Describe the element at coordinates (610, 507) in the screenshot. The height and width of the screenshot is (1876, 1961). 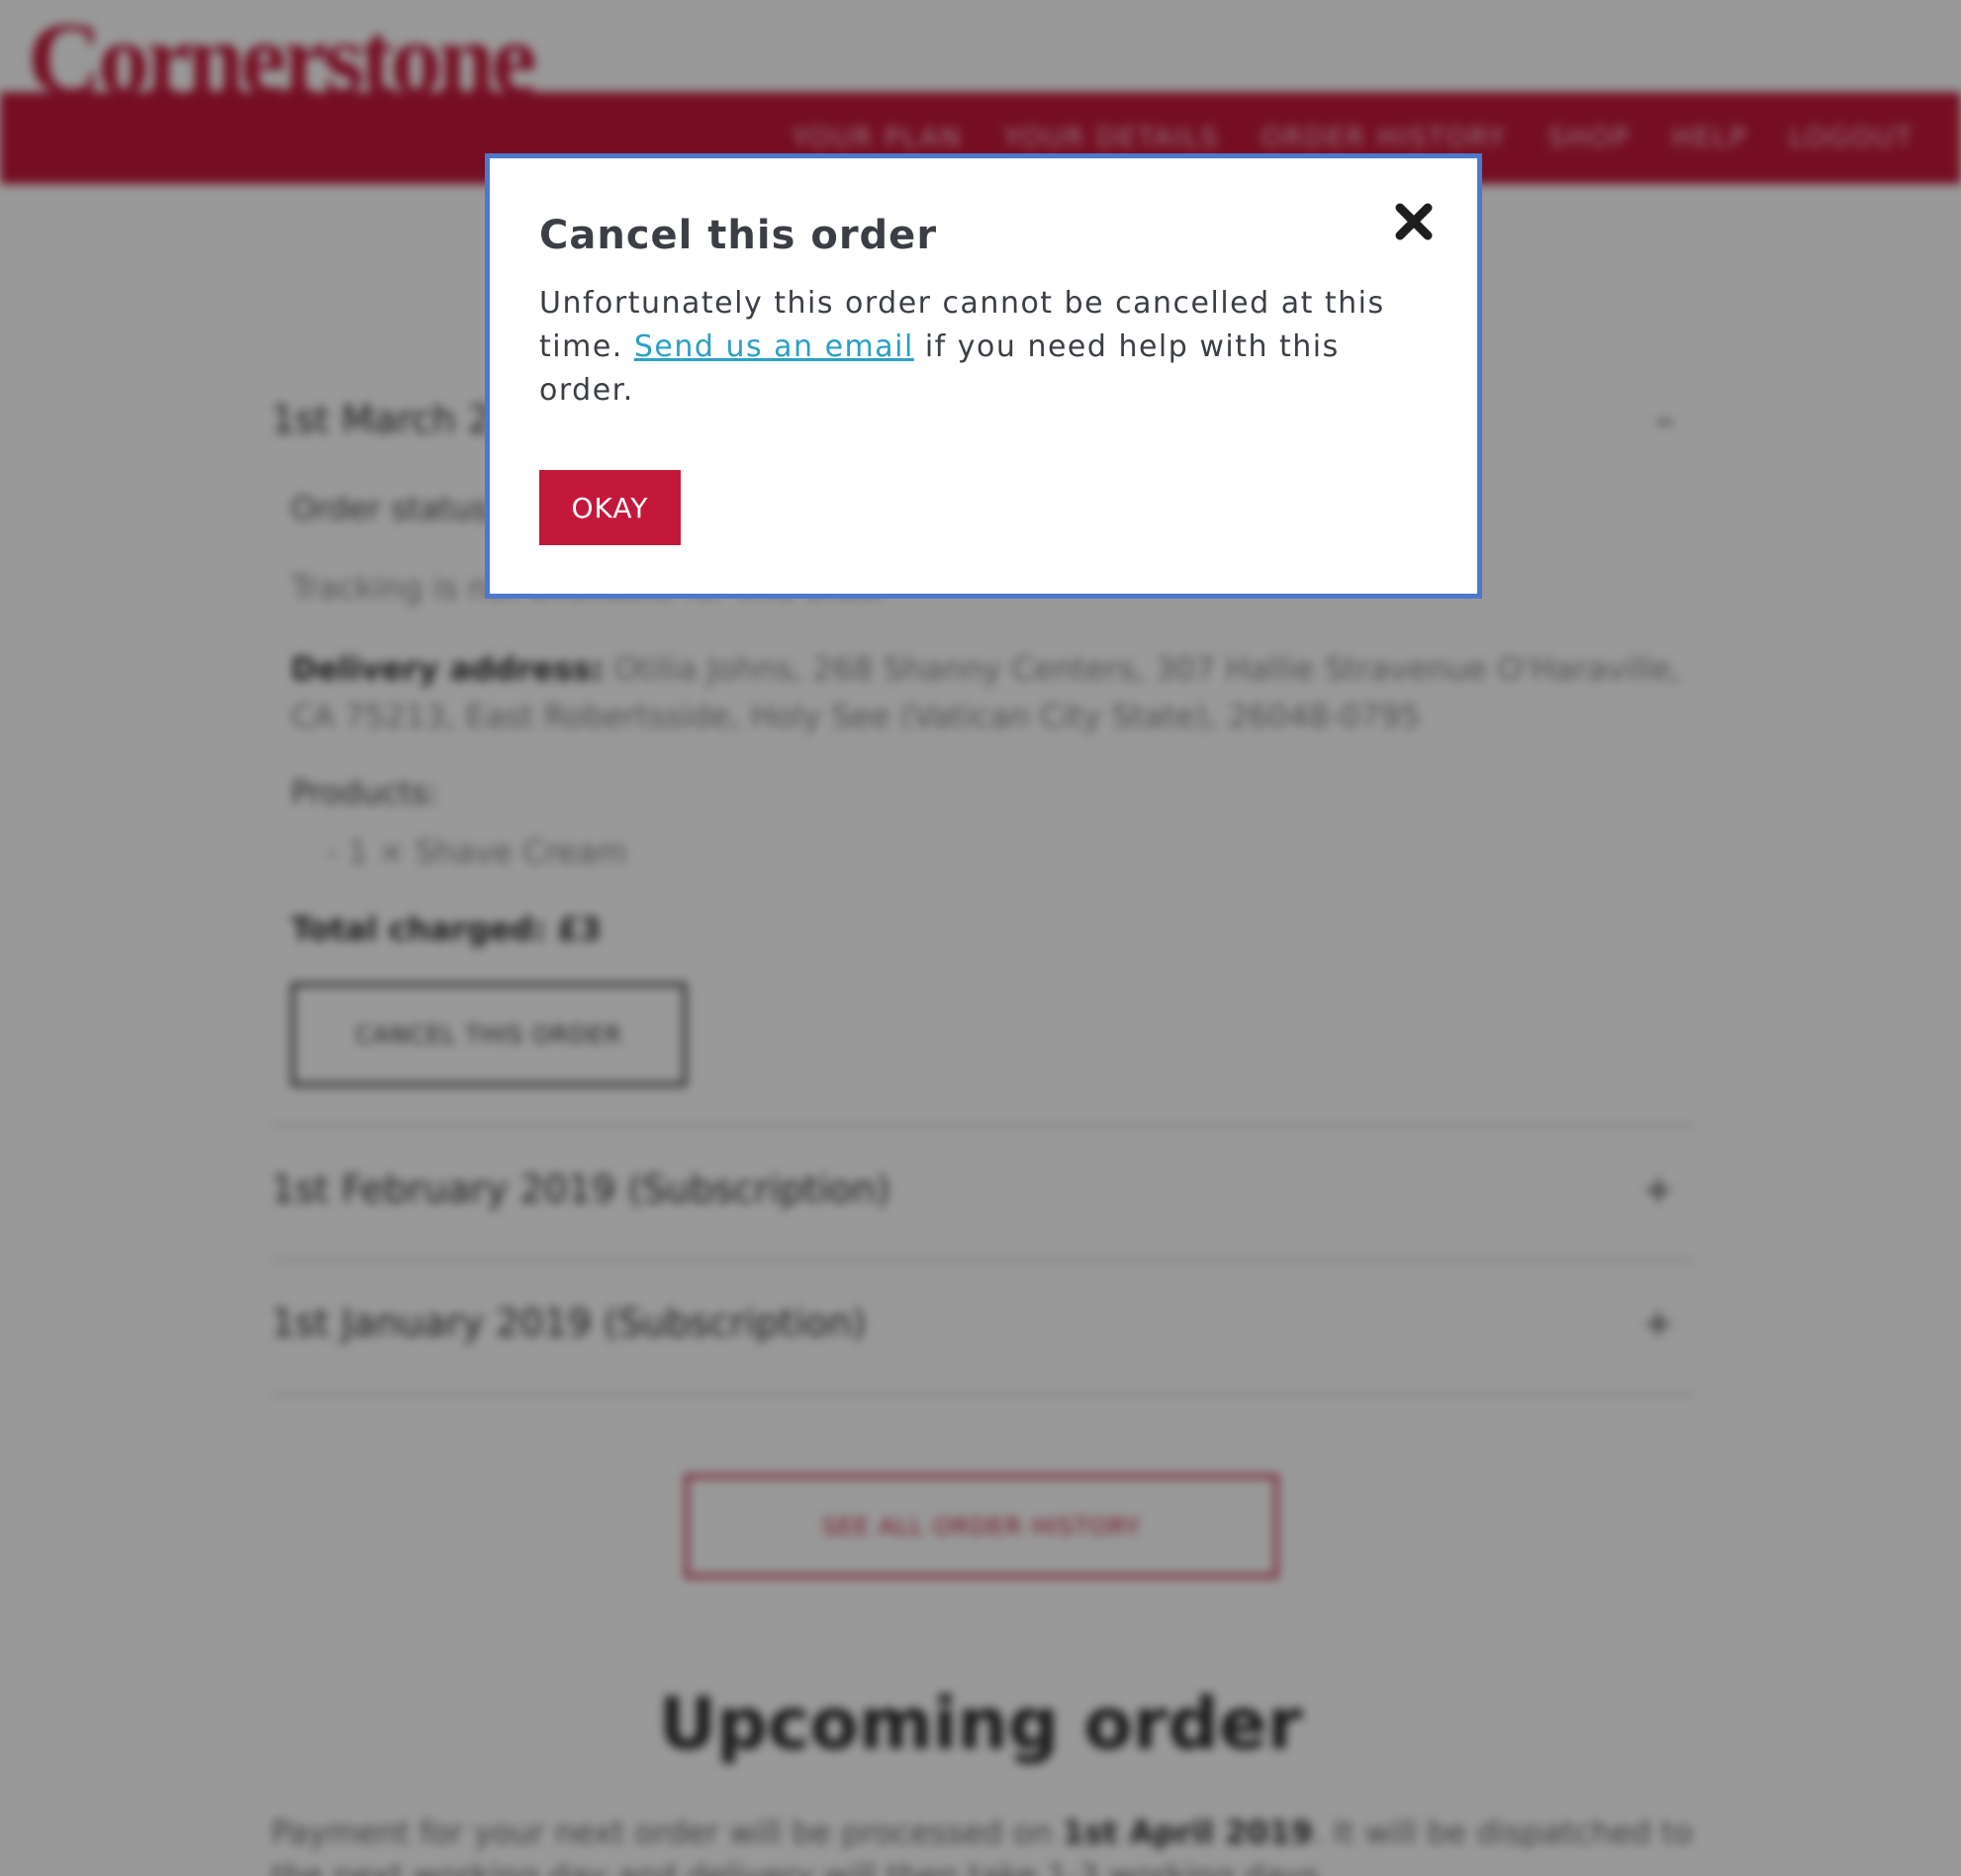
I see `okay-button: OKAY` at that location.